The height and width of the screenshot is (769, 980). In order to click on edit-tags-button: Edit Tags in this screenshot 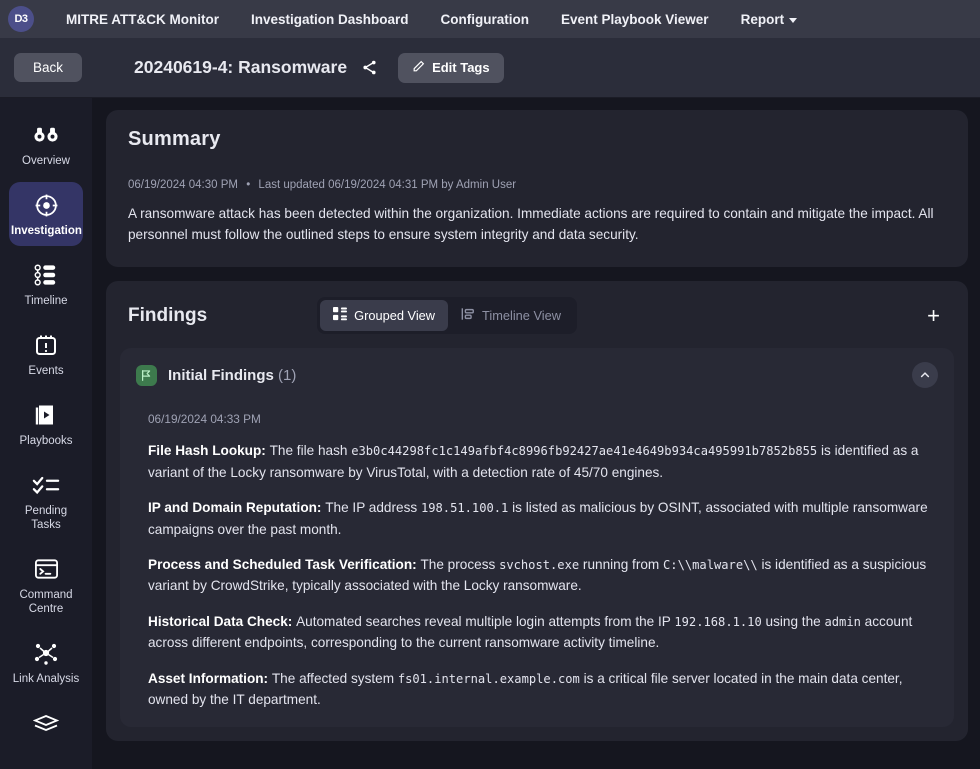, I will do `click(451, 67)`.